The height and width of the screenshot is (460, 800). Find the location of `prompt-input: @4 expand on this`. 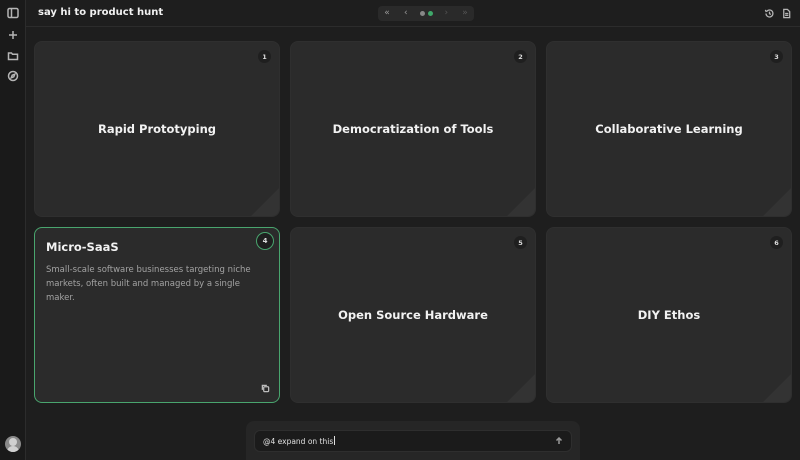

prompt-input: @4 expand on this is located at coordinates (413, 441).